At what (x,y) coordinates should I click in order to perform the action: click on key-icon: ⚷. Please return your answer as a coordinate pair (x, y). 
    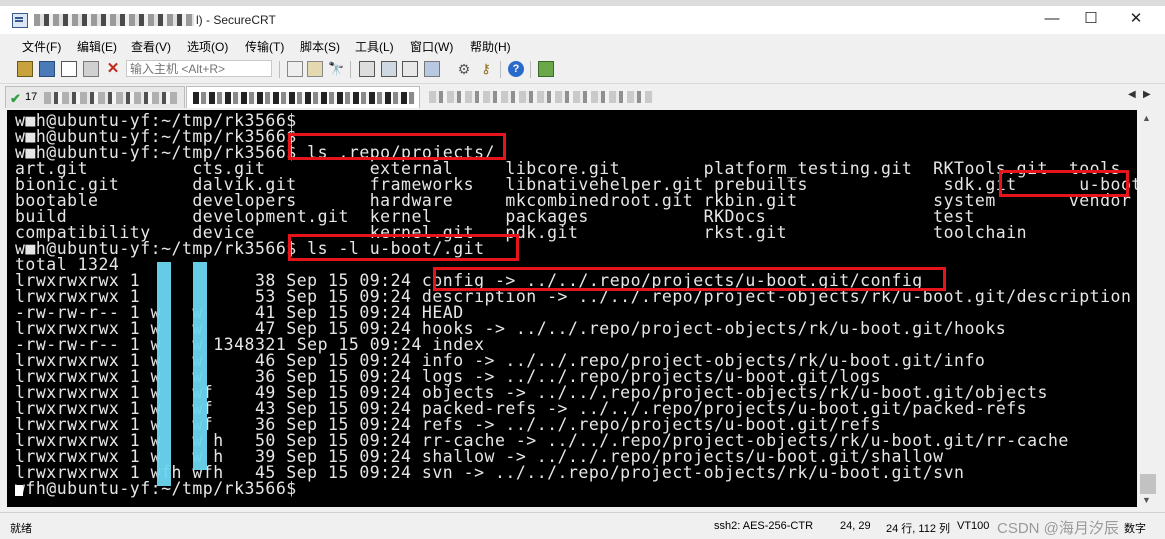
    Looking at the image, I should click on (486, 69).